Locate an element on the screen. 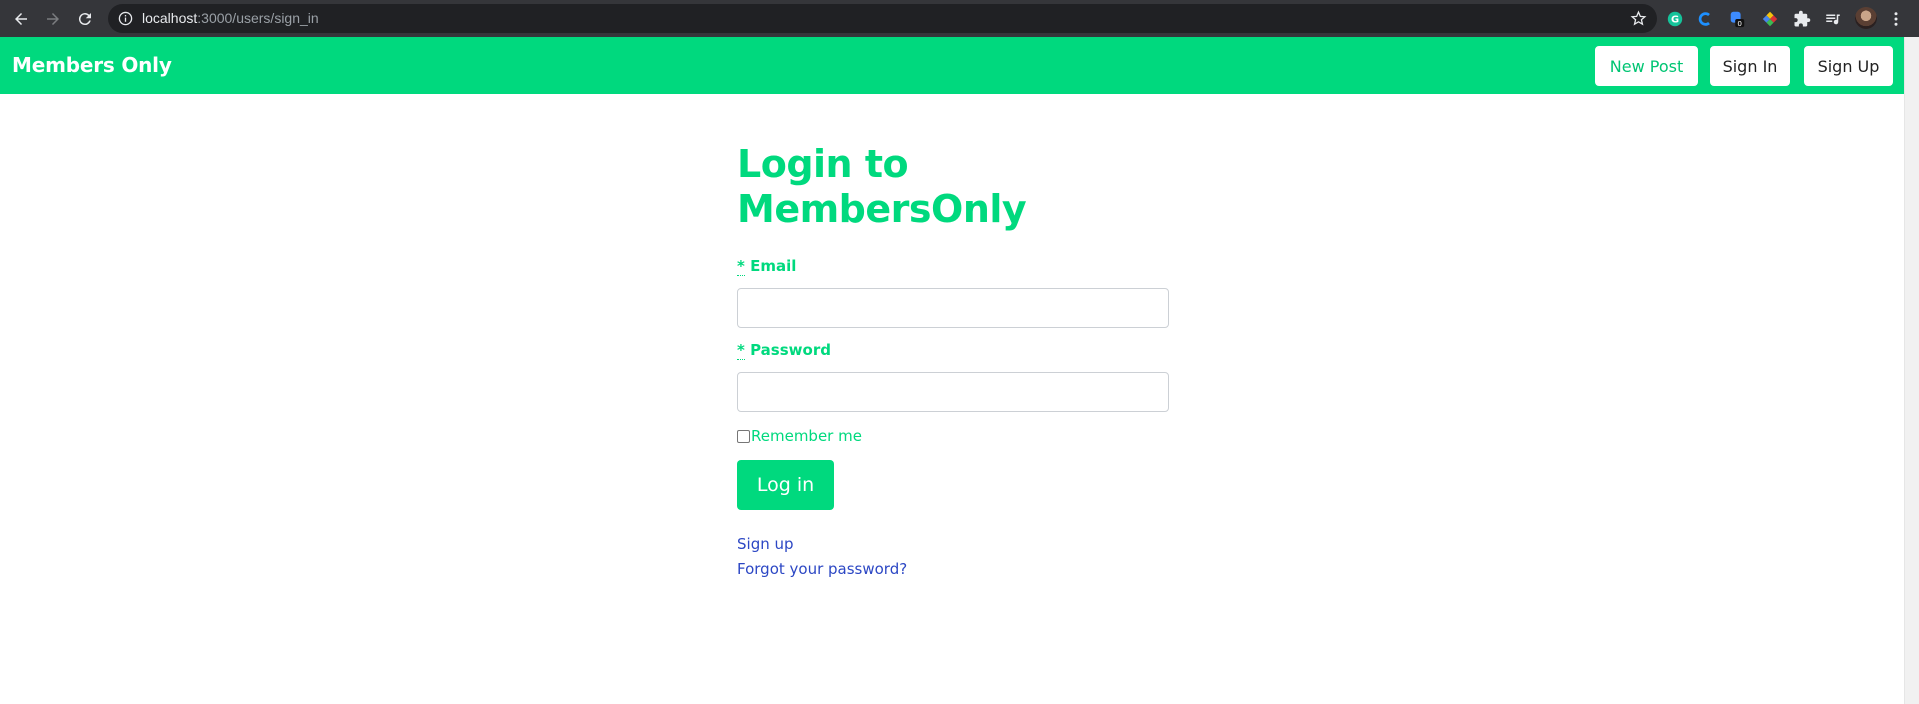 The height and width of the screenshot is (704, 1919). brand-logo: Members Only is located at coordinates (92, 65).